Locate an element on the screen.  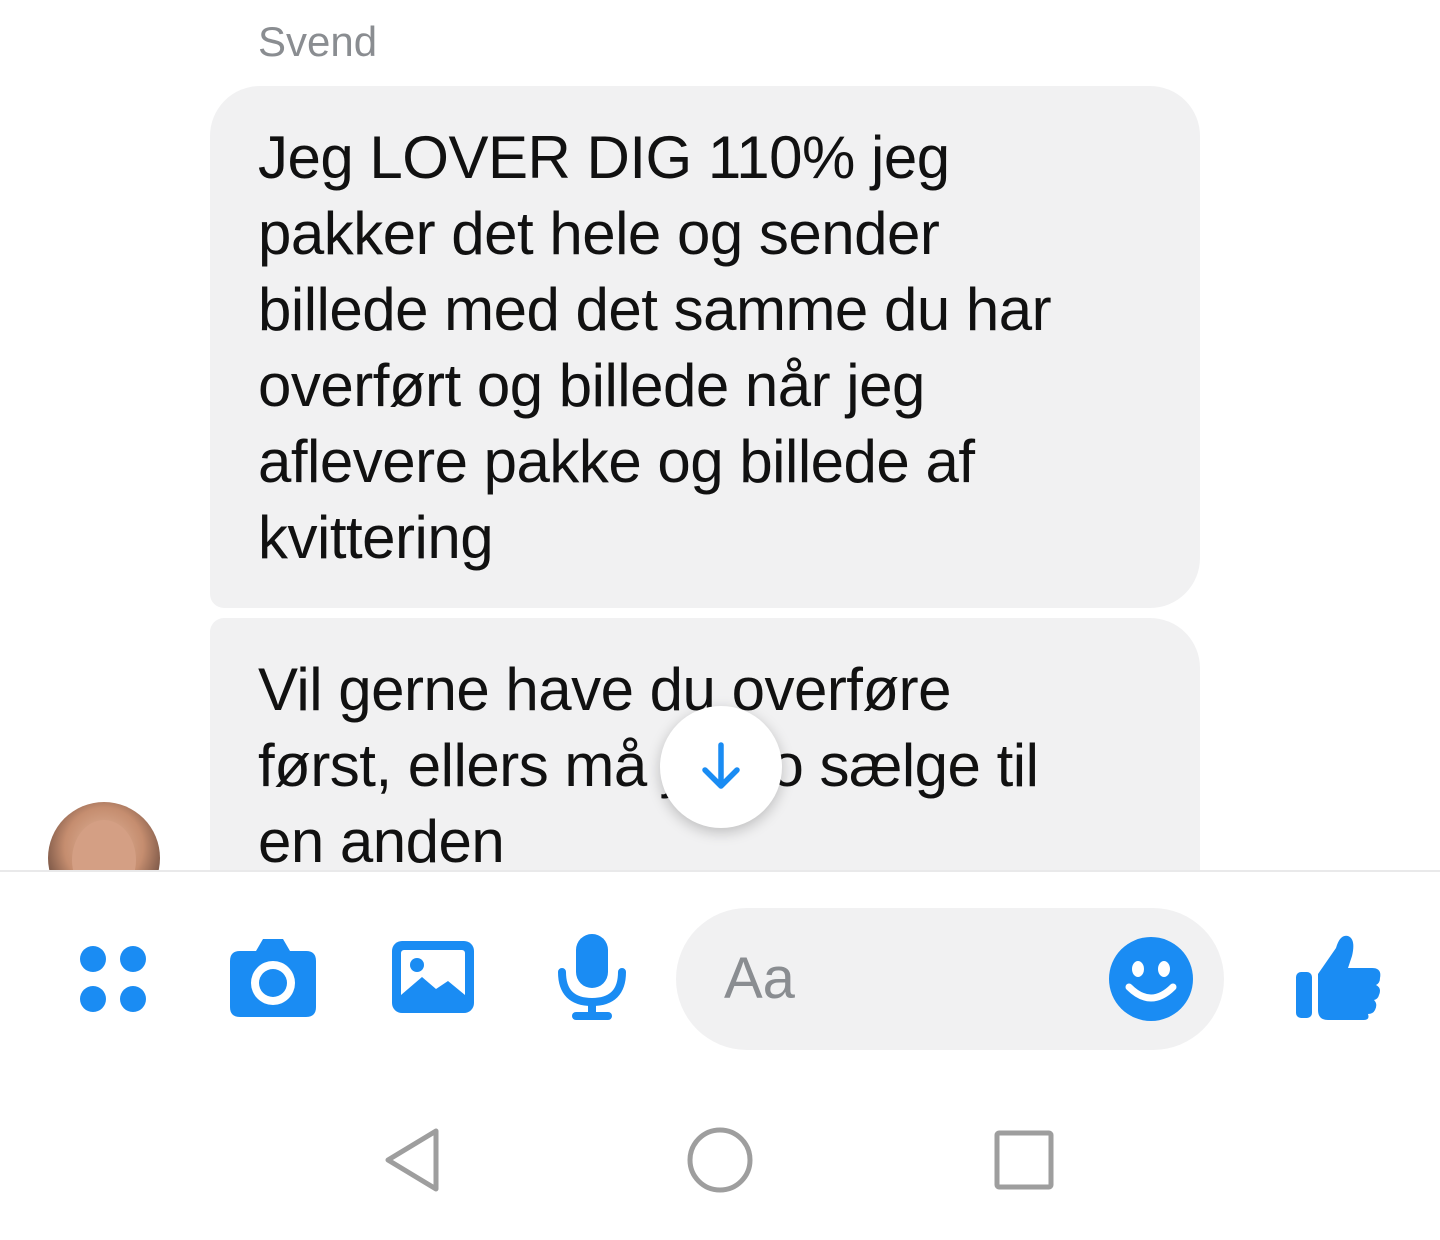
apps-button is located at coordinates (113, 979).